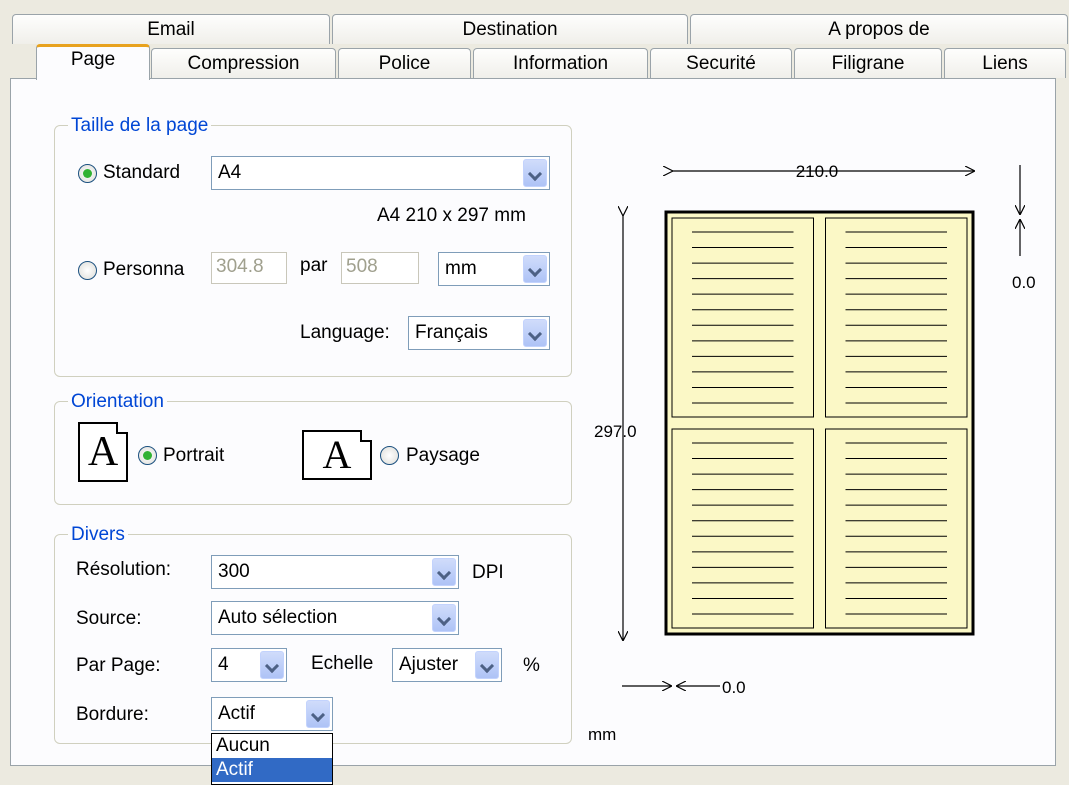 The height and width of the screenshot is (785, 1069). What do you see at coordinates (734, 687) in the screenshot?
I see `left-margin-value-label: 0.0` at bounding box center [734, 687].